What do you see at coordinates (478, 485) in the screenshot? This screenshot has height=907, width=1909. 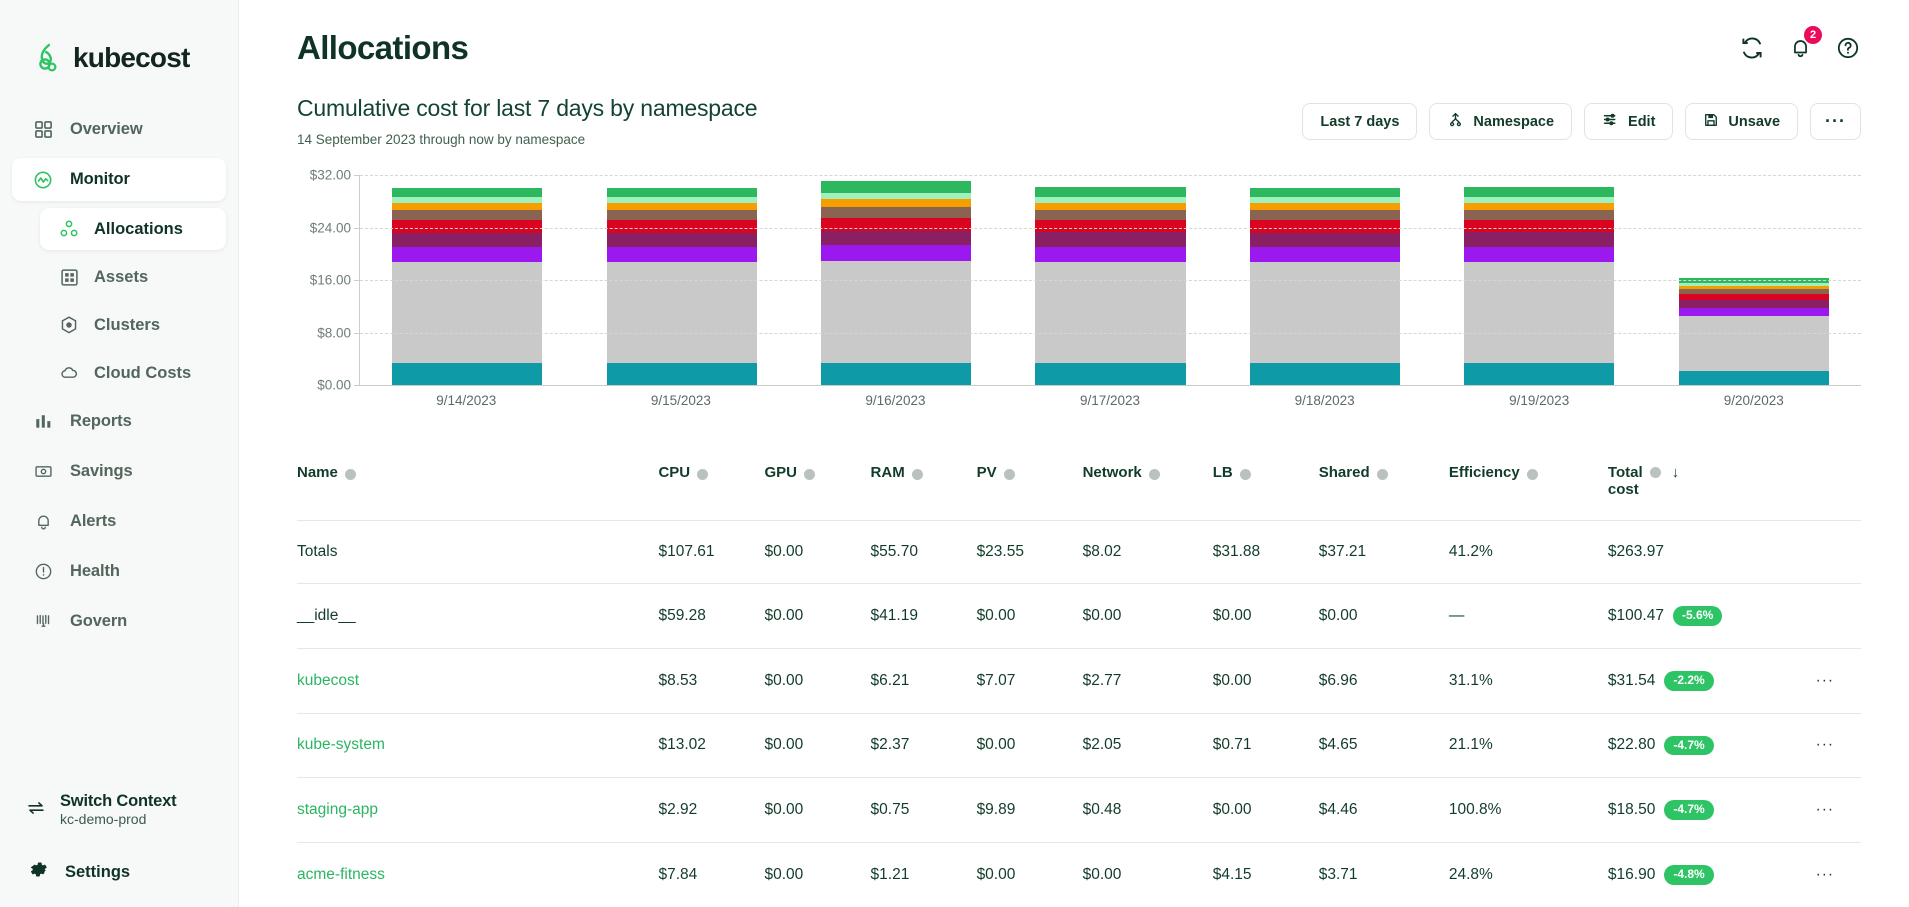 I see `table-column-header-name: Name` at bounding box center [478, 485].